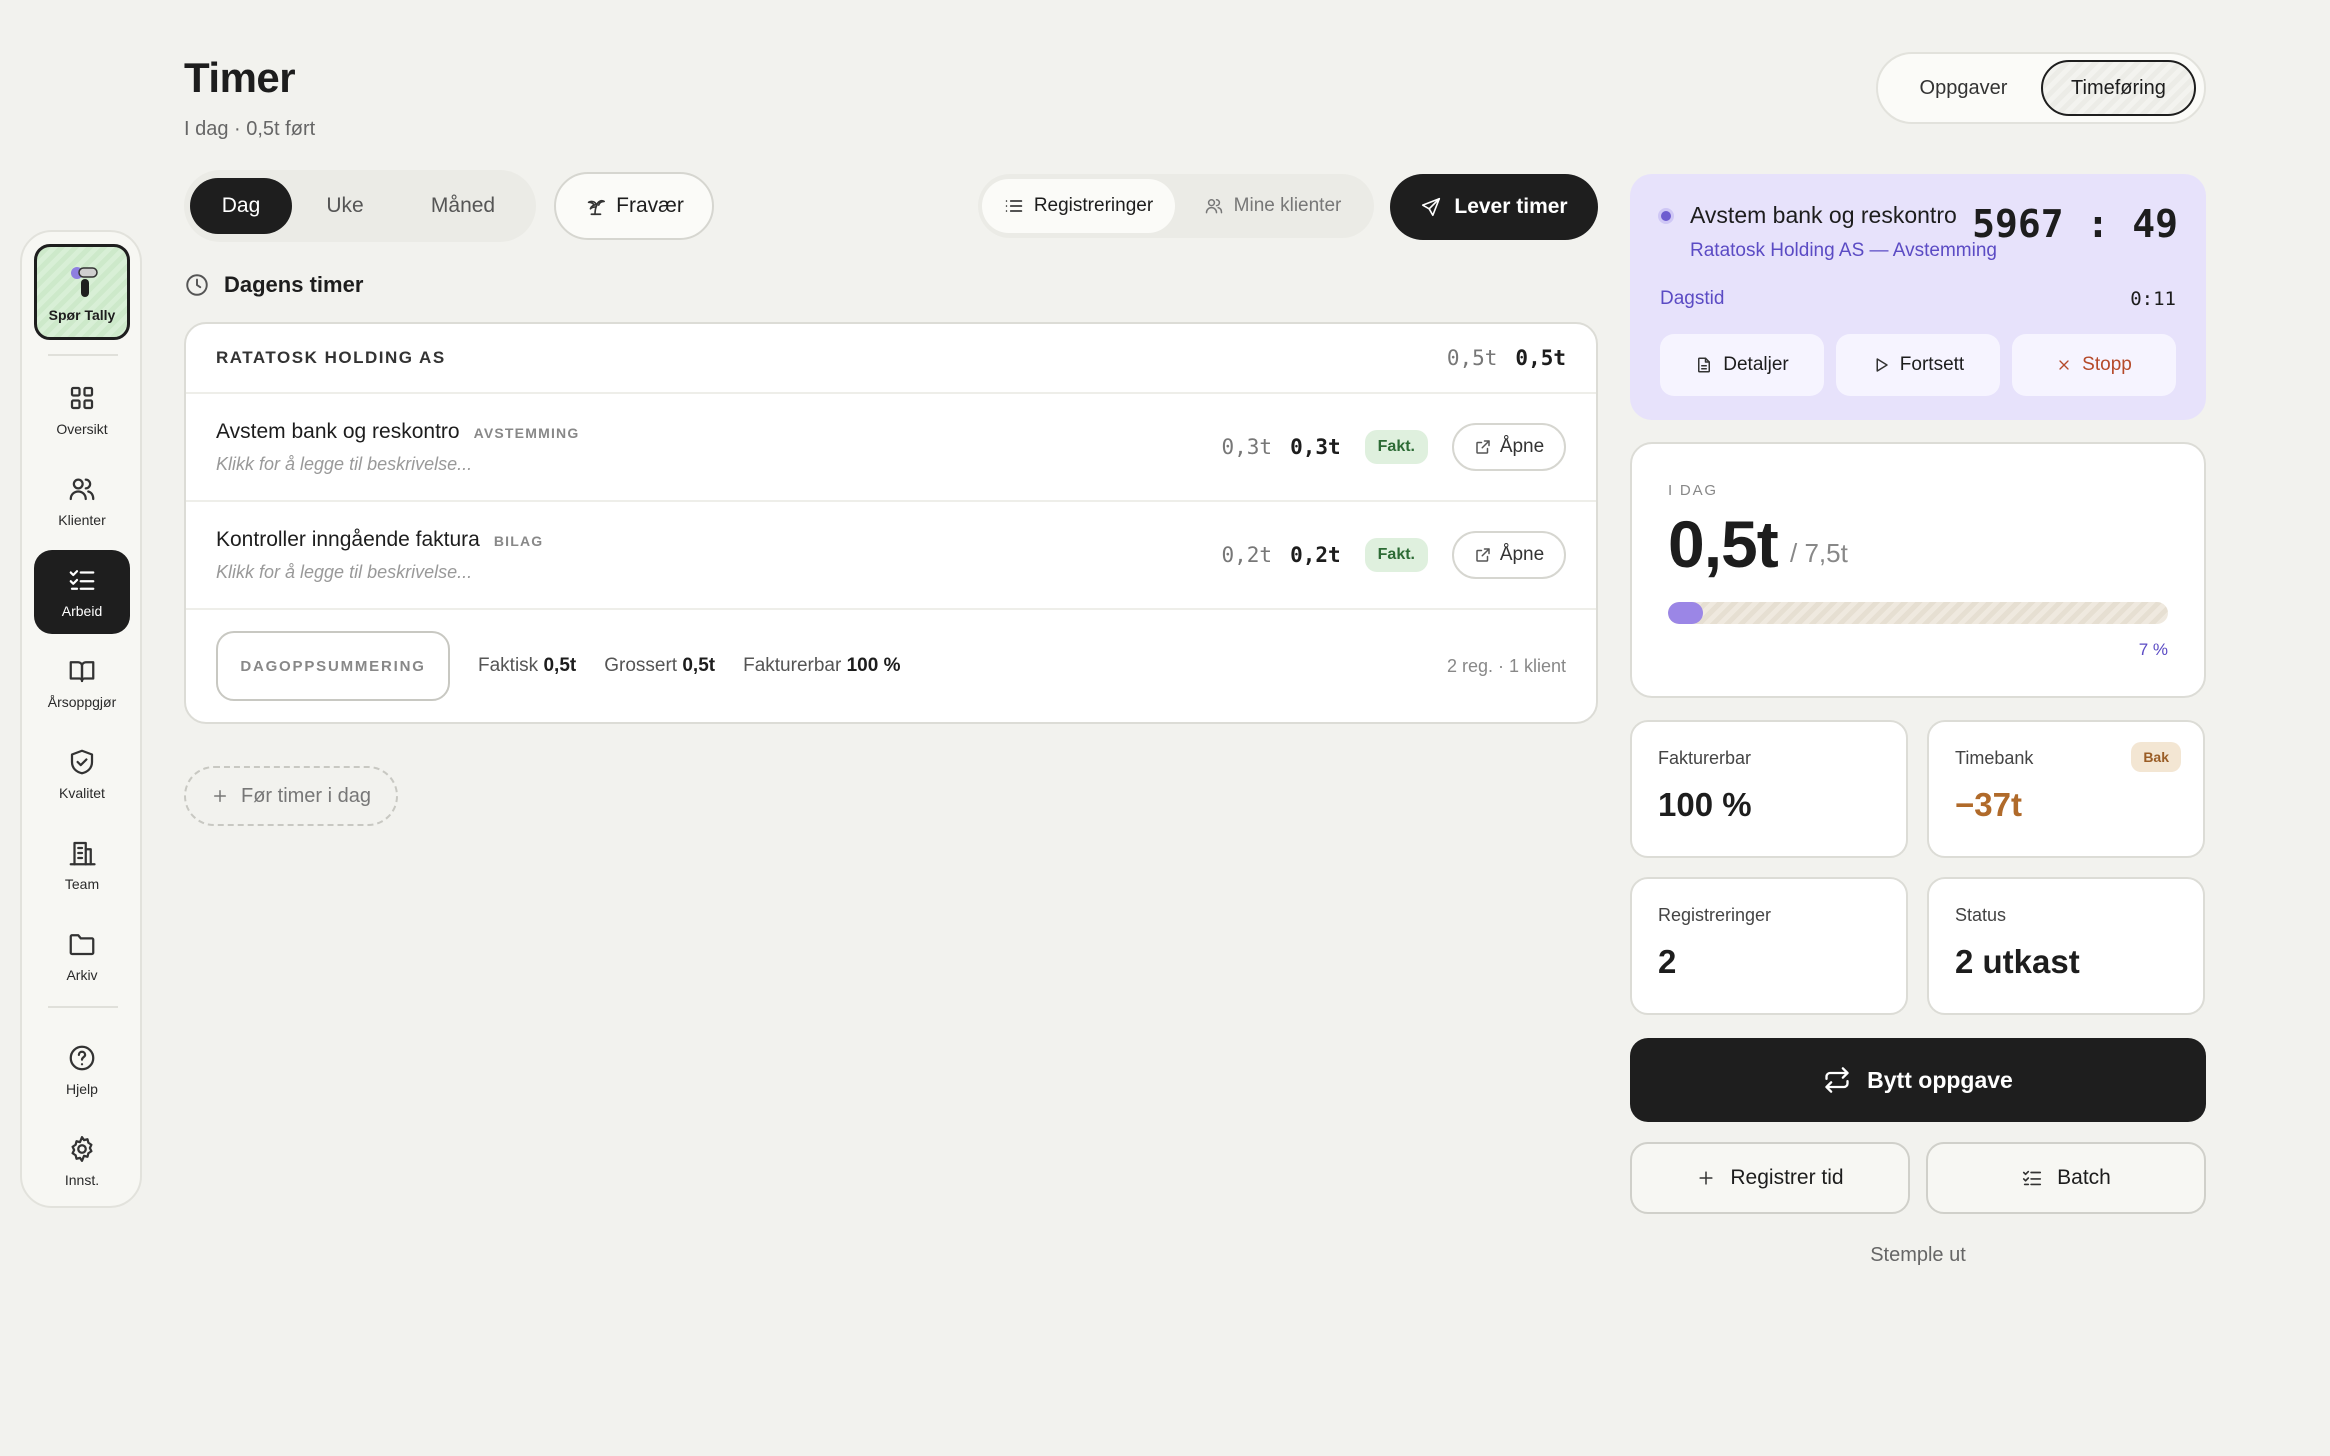  What do you see at coordinates (1472, 358) in the screenshot?
I see `client-hours-actual: 0,5t` at bounding box center [1472, 358].